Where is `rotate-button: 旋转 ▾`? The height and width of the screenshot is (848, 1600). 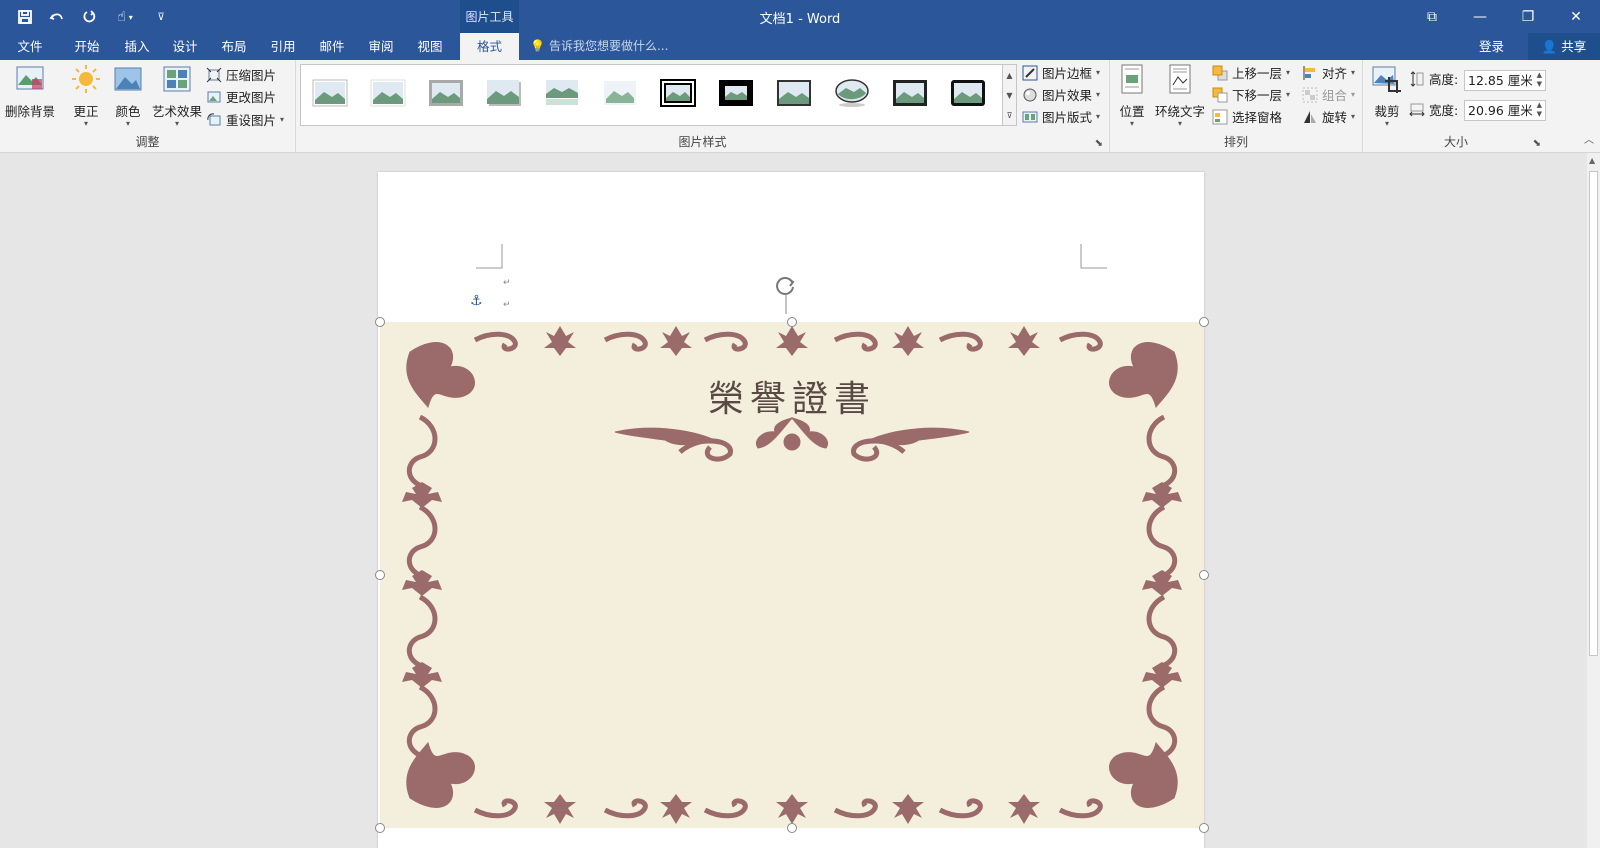 rotate-button: 旋转 ▾ is located at coordinates (1328, 116).